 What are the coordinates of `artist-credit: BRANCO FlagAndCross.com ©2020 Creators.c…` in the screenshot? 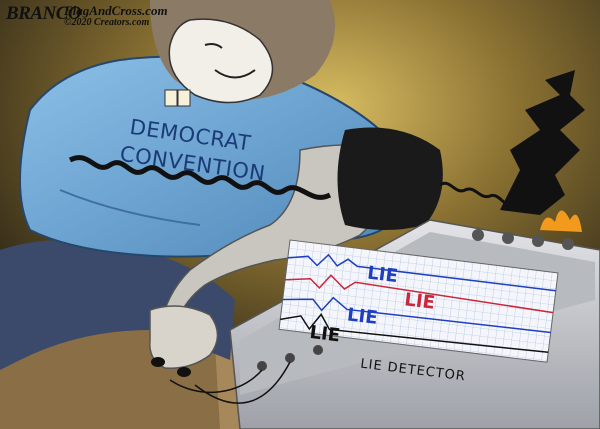 It's located at (87, 15).